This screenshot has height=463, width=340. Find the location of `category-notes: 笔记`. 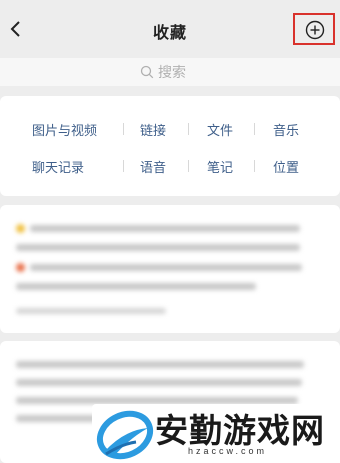

category-notes: 笔记 is located at coordinates (220, 166).